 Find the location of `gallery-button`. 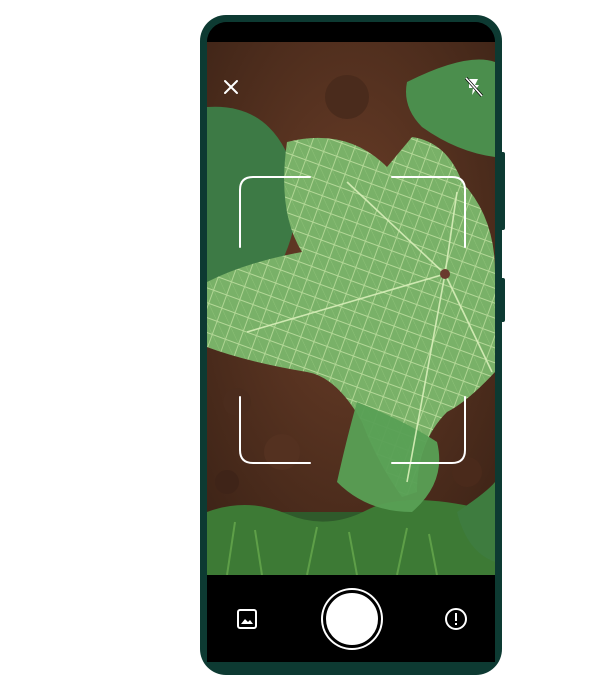

gallery-button is located at coordinates (247, 619).